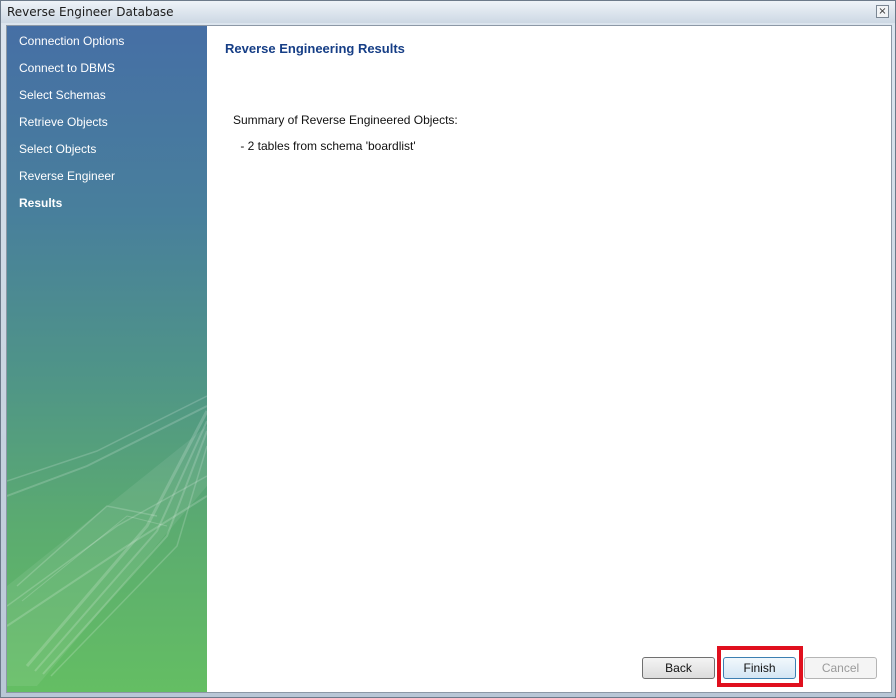  I want to click on summary-label: Summary of Reverse Engineered Objects:, so click(345, 120).